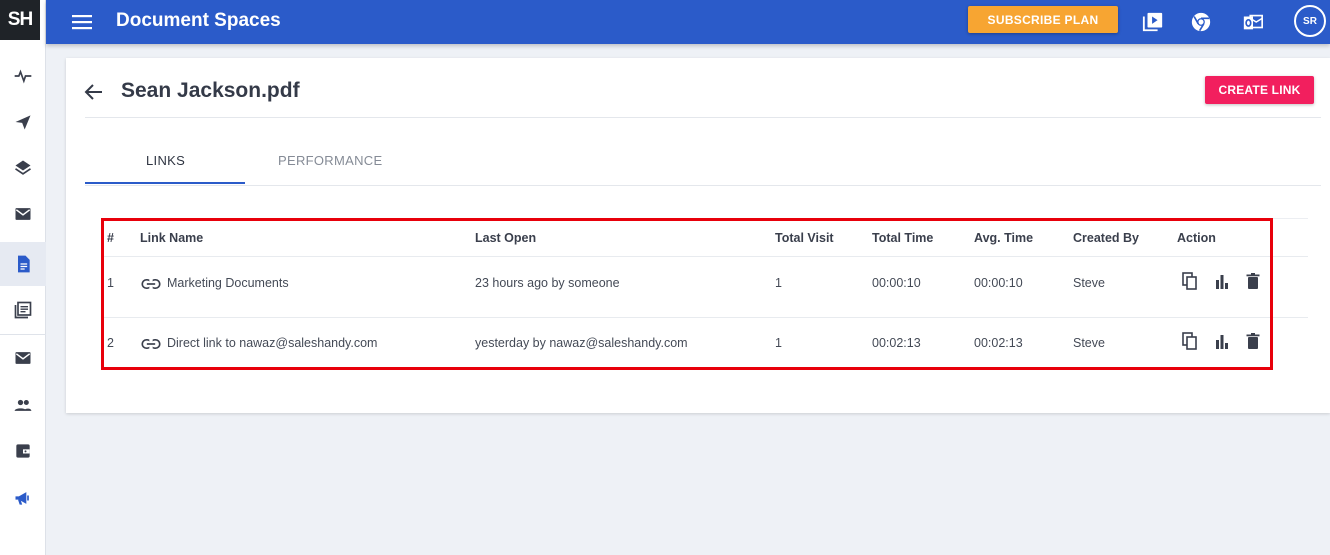 Image resolution: width=1330 pixels, height=555 pixels. What do you see at coordinates (998, 283) in the screenshot?
I see `avg-time: 00:00:10` at bounding box center [998, 283].